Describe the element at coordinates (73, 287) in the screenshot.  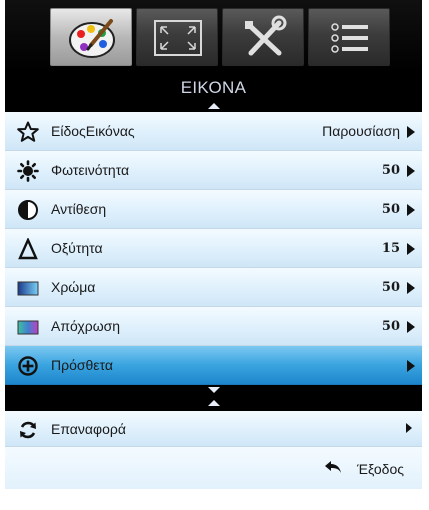
I see `menu-item-label: Χρώμα` at that location.